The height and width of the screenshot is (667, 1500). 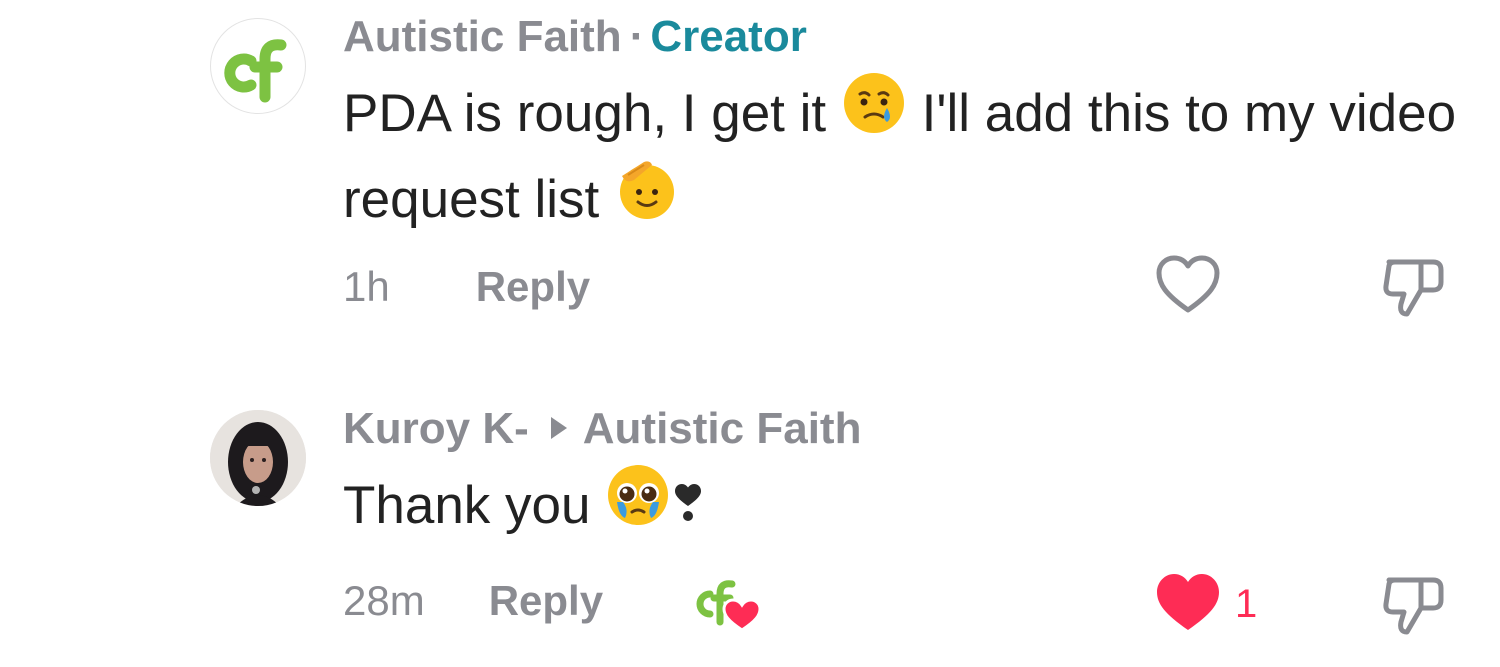 I want to click on pleading-face-icon, so click(x=638, y=505).